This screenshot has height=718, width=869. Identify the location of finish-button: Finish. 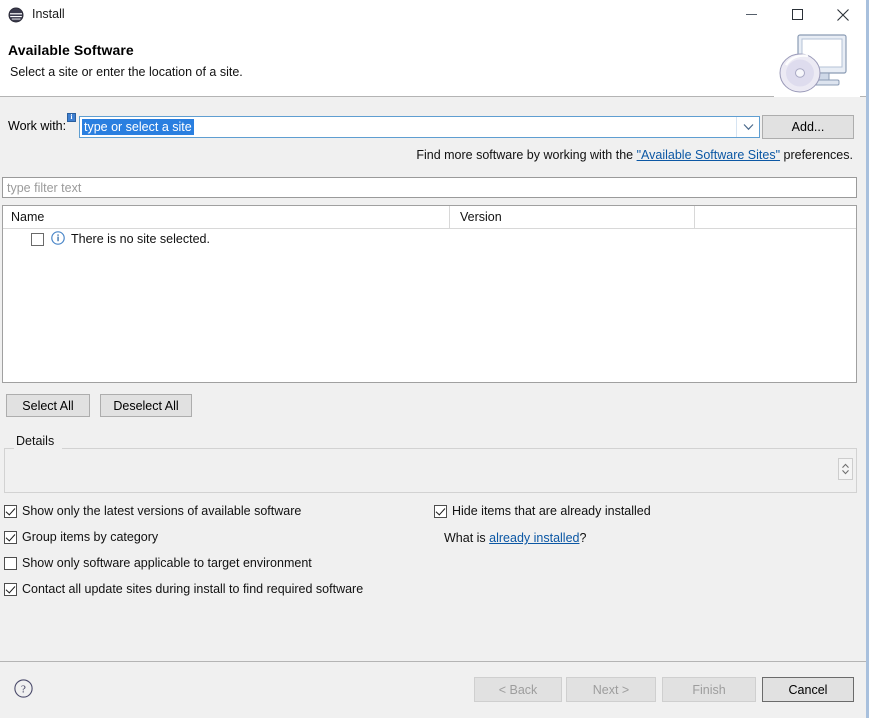
(709, 689).